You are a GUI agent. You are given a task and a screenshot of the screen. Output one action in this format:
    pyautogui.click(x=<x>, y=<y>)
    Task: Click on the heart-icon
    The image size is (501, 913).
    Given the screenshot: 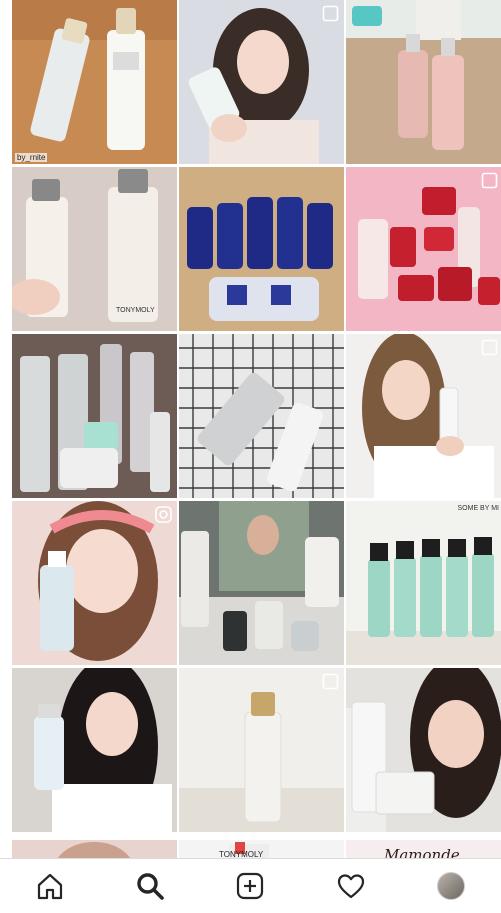 What is the action you would take?
    pyautogui.click(x=350, y=886)
    